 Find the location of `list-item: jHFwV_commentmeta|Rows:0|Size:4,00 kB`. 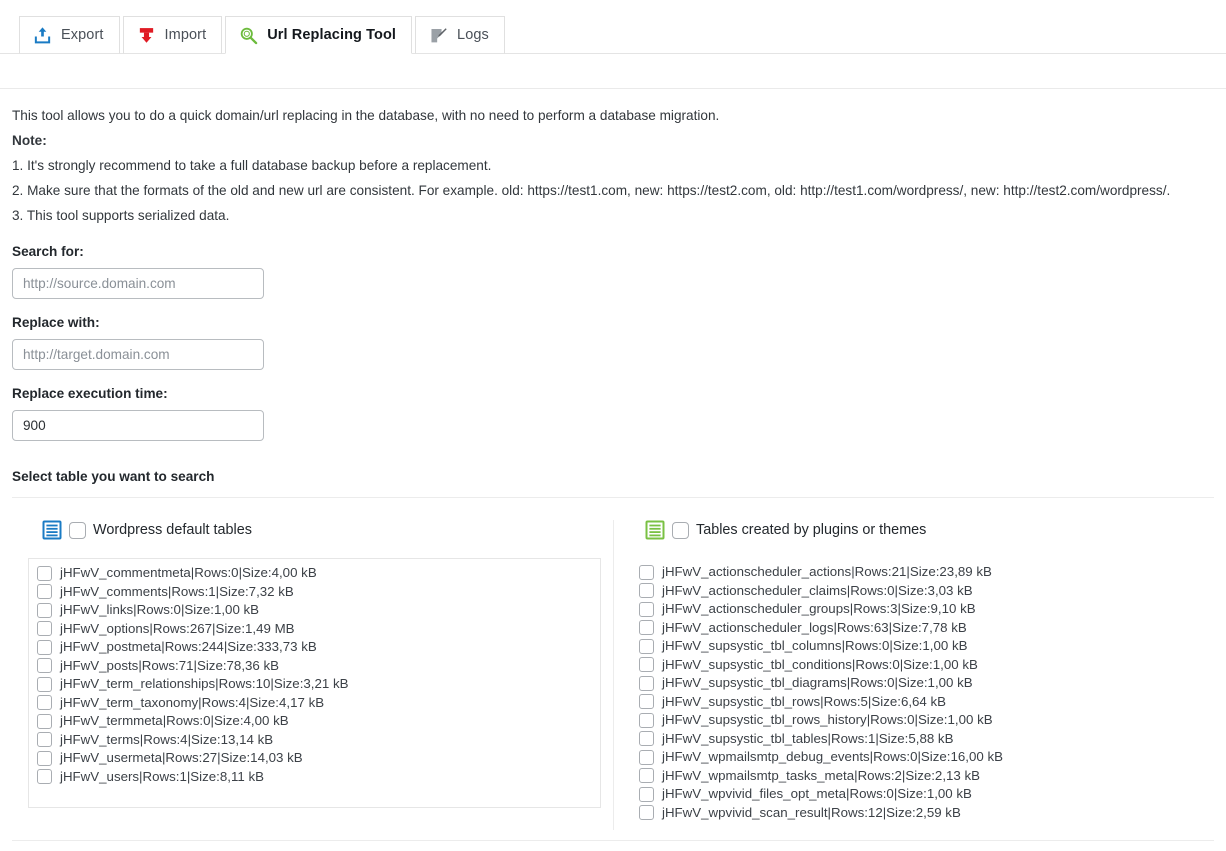

list-item: jHFwV_commentmeta|Rows:0|Size:4,00 kB is located at coordinates (314, 573).